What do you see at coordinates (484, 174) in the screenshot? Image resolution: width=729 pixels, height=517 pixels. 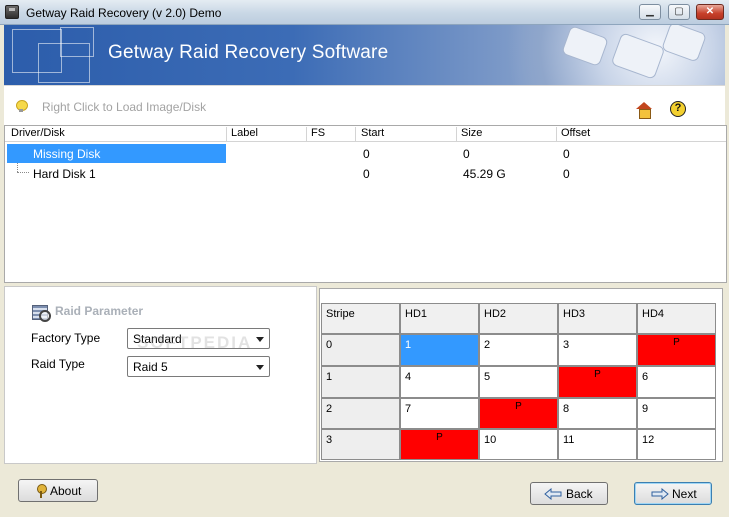 I see `disk-size: 45.29 G` at bounding box center [484, 174].